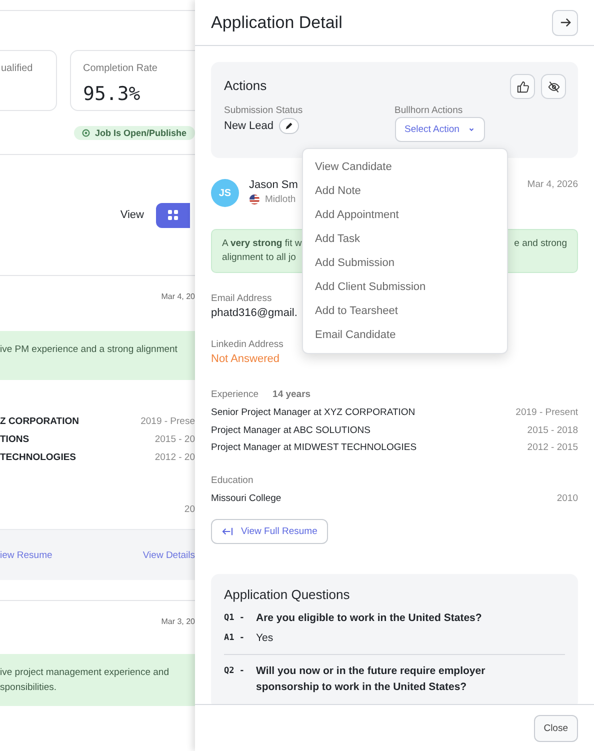 This screenshot has height=751, width=594. I want to click on avatar: JS, so click(225, 193).